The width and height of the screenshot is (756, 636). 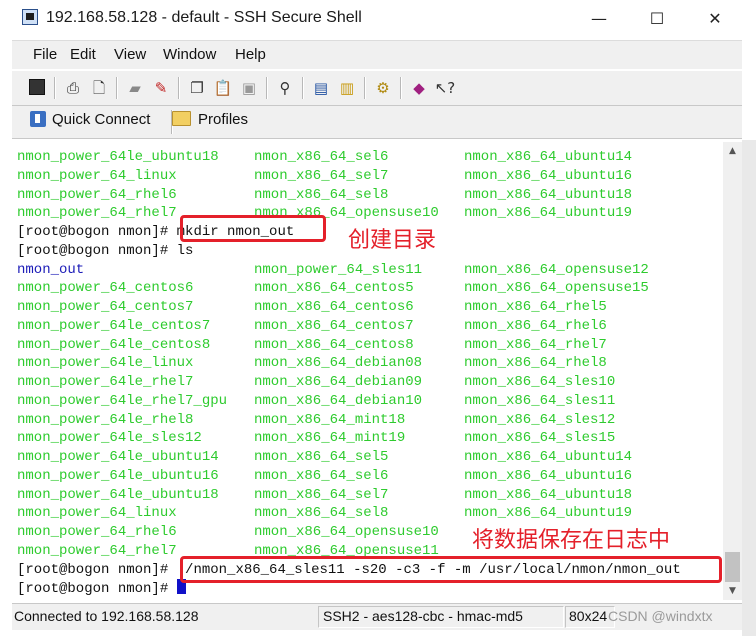 I want to click on print-button: ⎙, so click(x=73, y=88).